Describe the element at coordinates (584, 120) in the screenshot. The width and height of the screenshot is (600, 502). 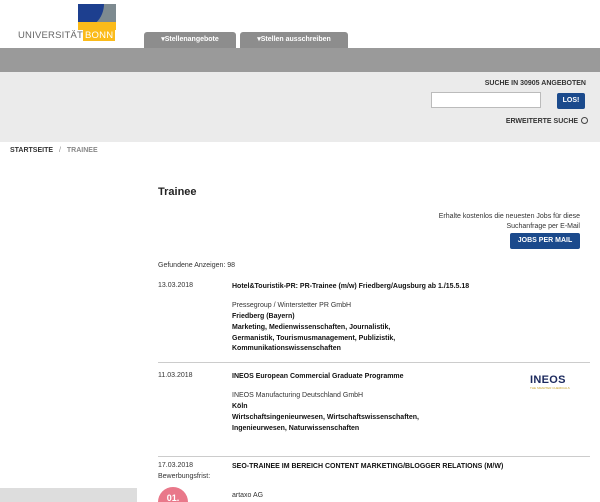
I see `circle-arrow-icon` at that location.